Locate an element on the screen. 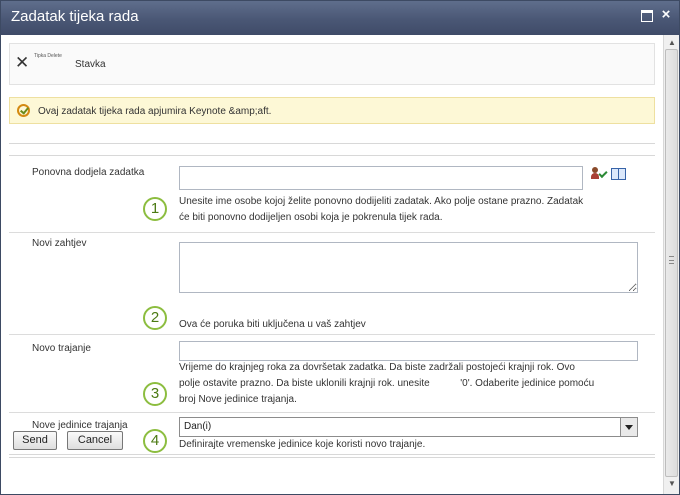 The image size is (680, 495). ribbon: ✕ Tipka Delete Stavka is located at coordinates (332, 64).